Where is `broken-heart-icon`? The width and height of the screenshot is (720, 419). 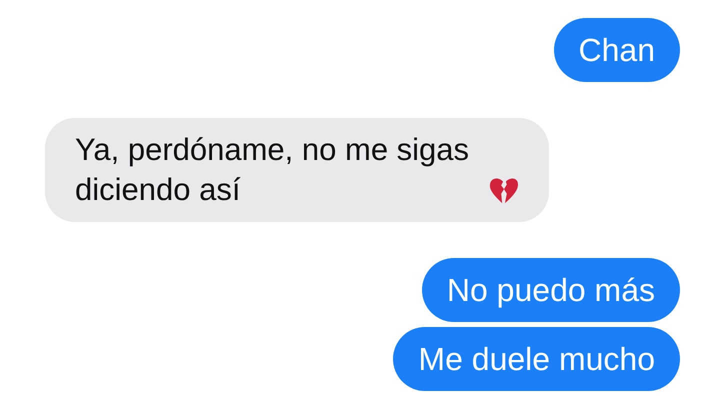
broken-heart-icon is located at coordinates (504, 191).